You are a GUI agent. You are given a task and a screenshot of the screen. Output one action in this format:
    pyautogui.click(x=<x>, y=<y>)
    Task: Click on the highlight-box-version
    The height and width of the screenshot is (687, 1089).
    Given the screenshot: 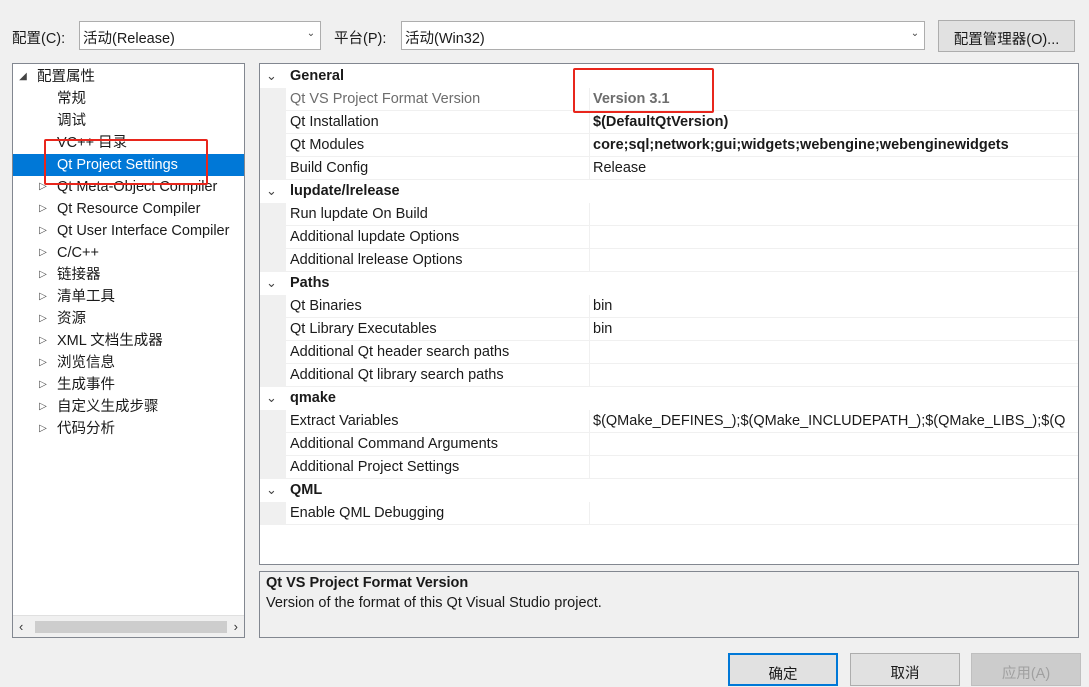 What is the action you would take?
    pyautogui.click(x=643, y=90)
    